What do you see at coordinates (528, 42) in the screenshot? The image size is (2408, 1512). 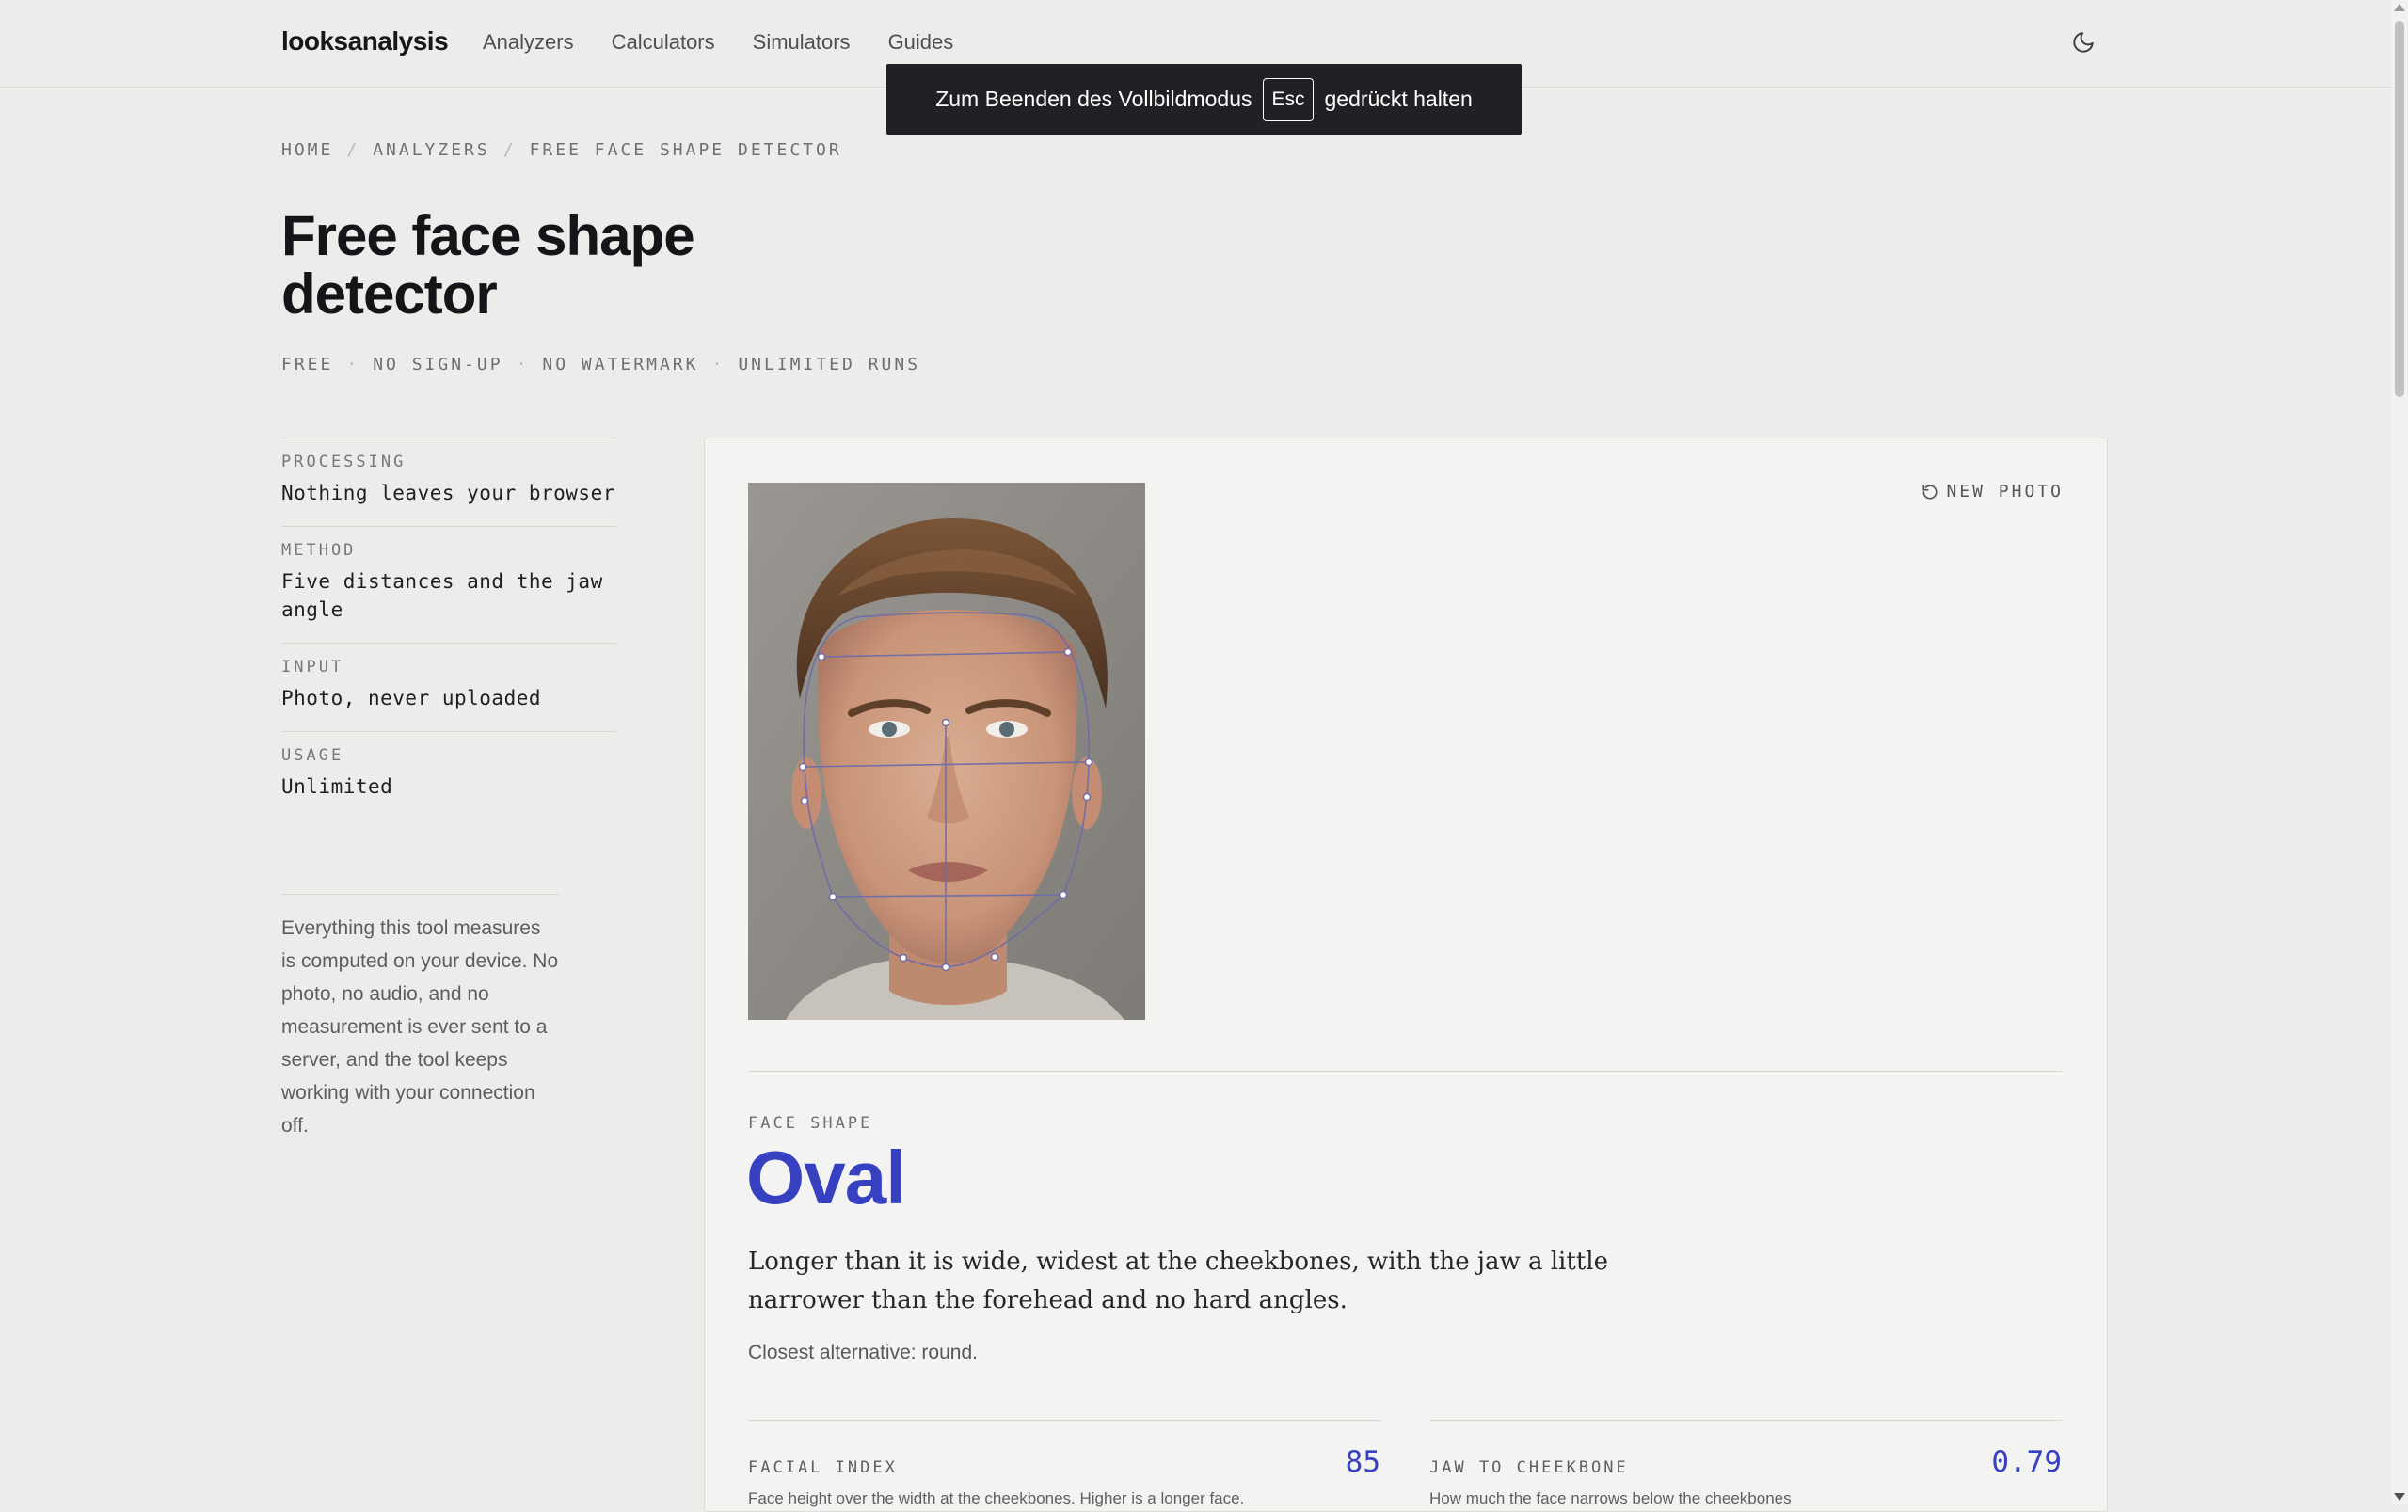 I see `nav-analyzers: Analyzers` at bounding box center [528, 42].